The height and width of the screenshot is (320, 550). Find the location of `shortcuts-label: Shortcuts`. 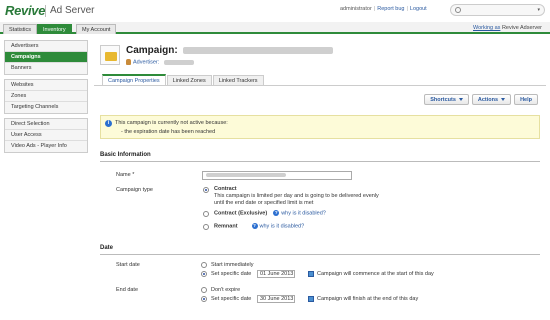

shortcuts-label: Shortcuts is located at coordinates (443, 100).